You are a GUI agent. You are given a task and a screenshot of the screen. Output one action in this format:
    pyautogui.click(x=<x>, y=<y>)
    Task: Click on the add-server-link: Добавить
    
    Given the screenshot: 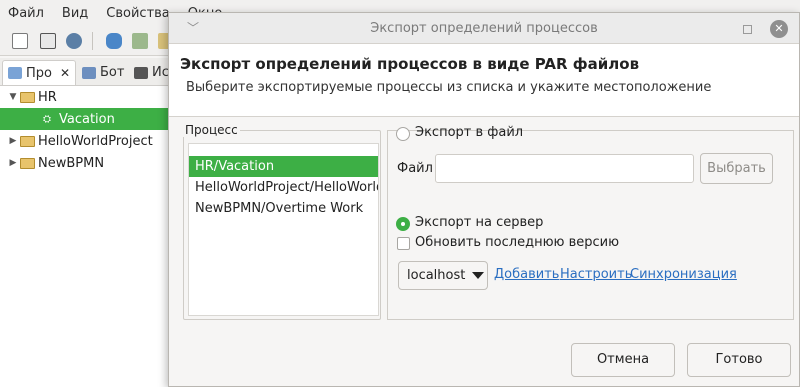 What is the action you would take?
    pyautogui.click(x=526, y=274)
    